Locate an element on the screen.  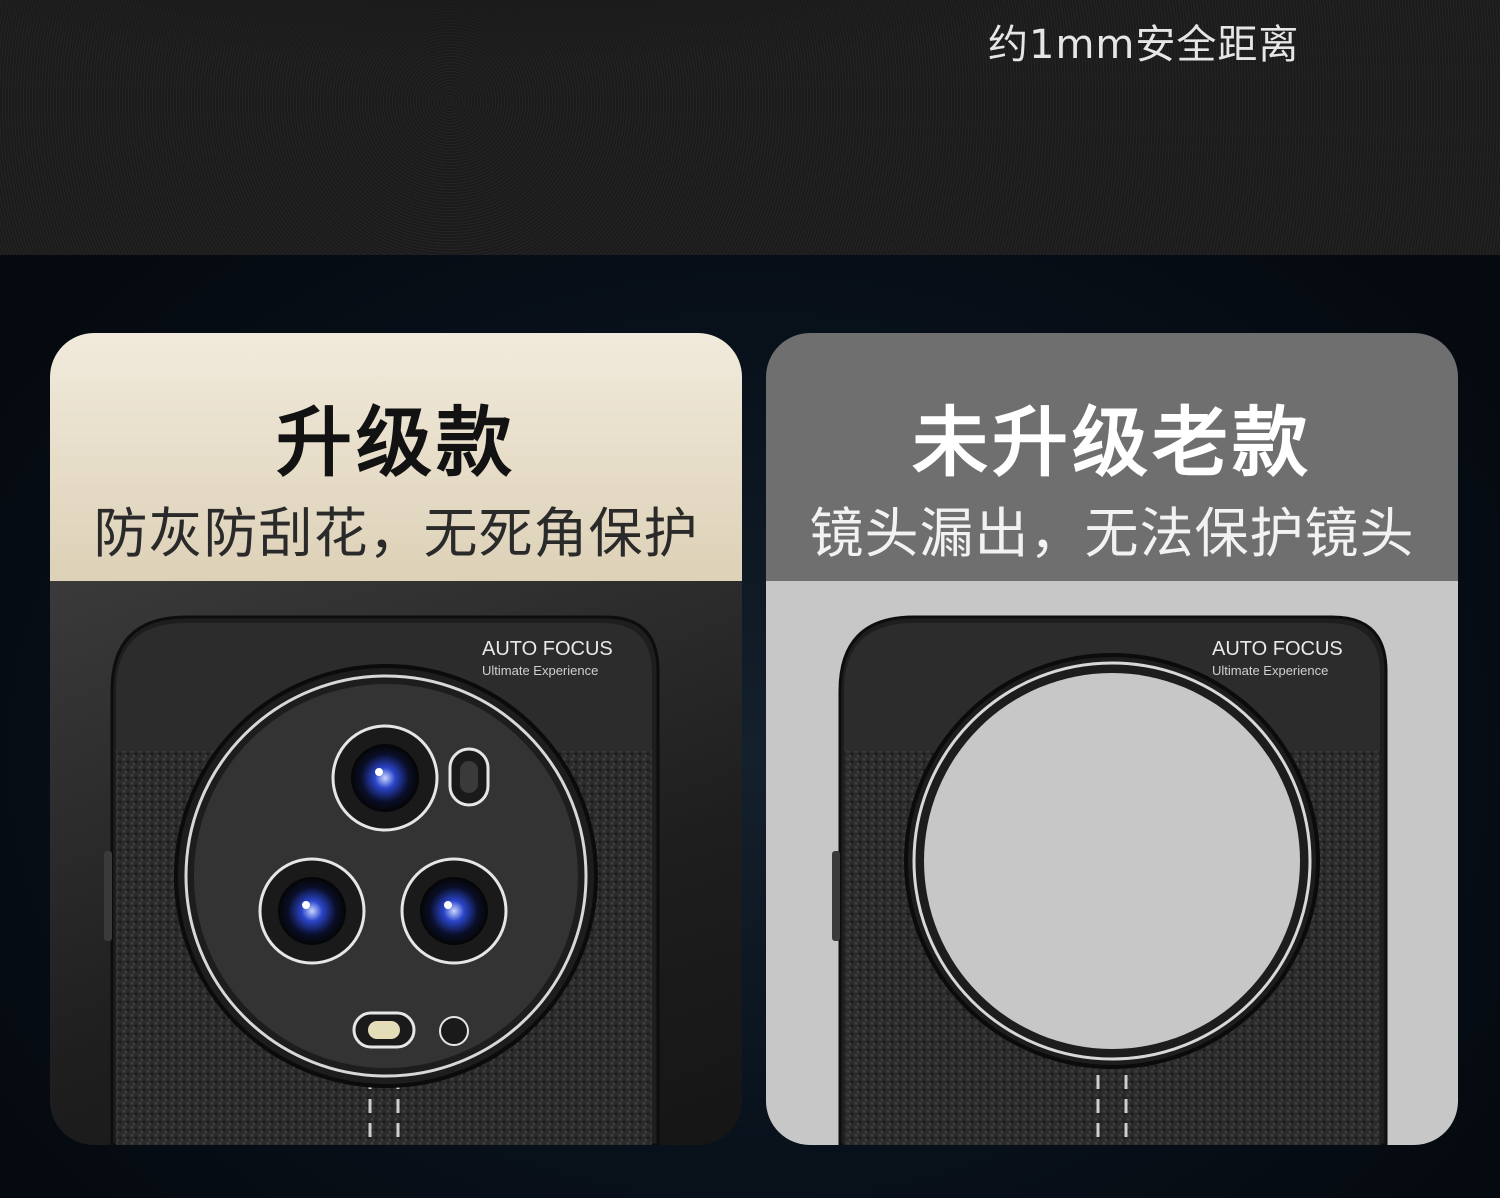
old-subtitle: 镜头漏出，无法保护镜头 is located at coordinates (1112, 533).